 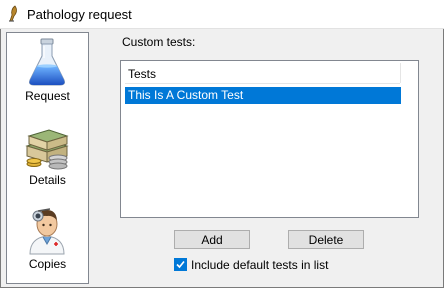 What do you see at coordinates (79, 14) in the screenshot?
I see `window-title: Pathology request` at bounding box center [79, 14].